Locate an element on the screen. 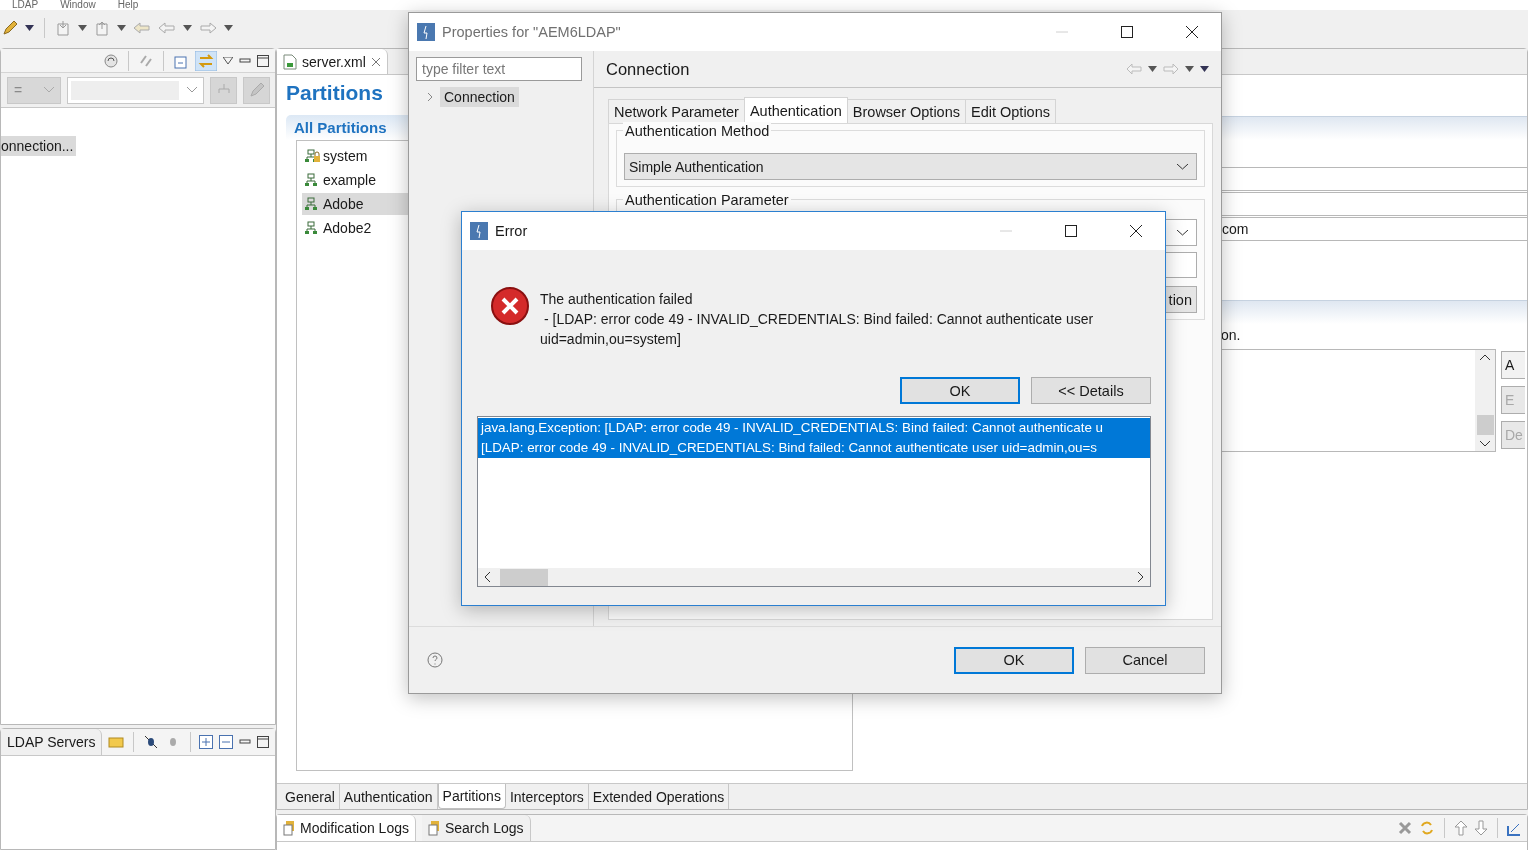  description-text: on. is located at coordinates (1231, 335).